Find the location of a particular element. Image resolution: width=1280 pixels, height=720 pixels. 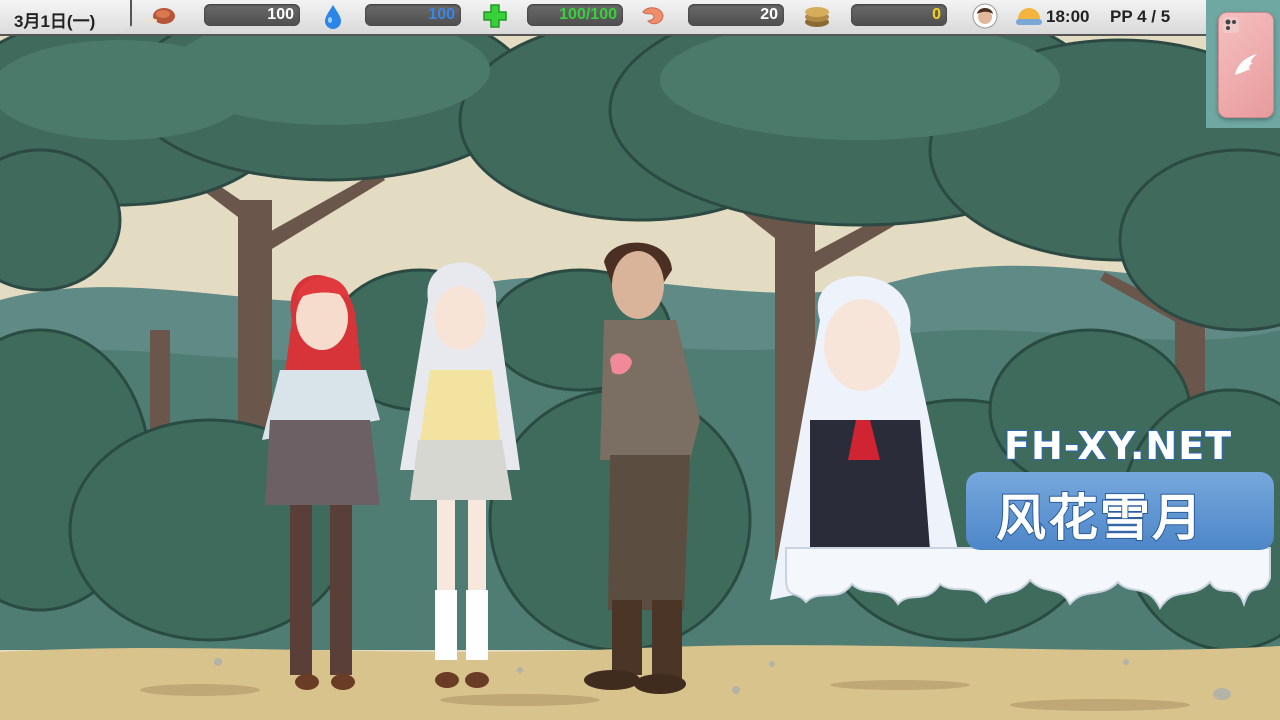

wing-icon is located at coordinates (1246, 64).